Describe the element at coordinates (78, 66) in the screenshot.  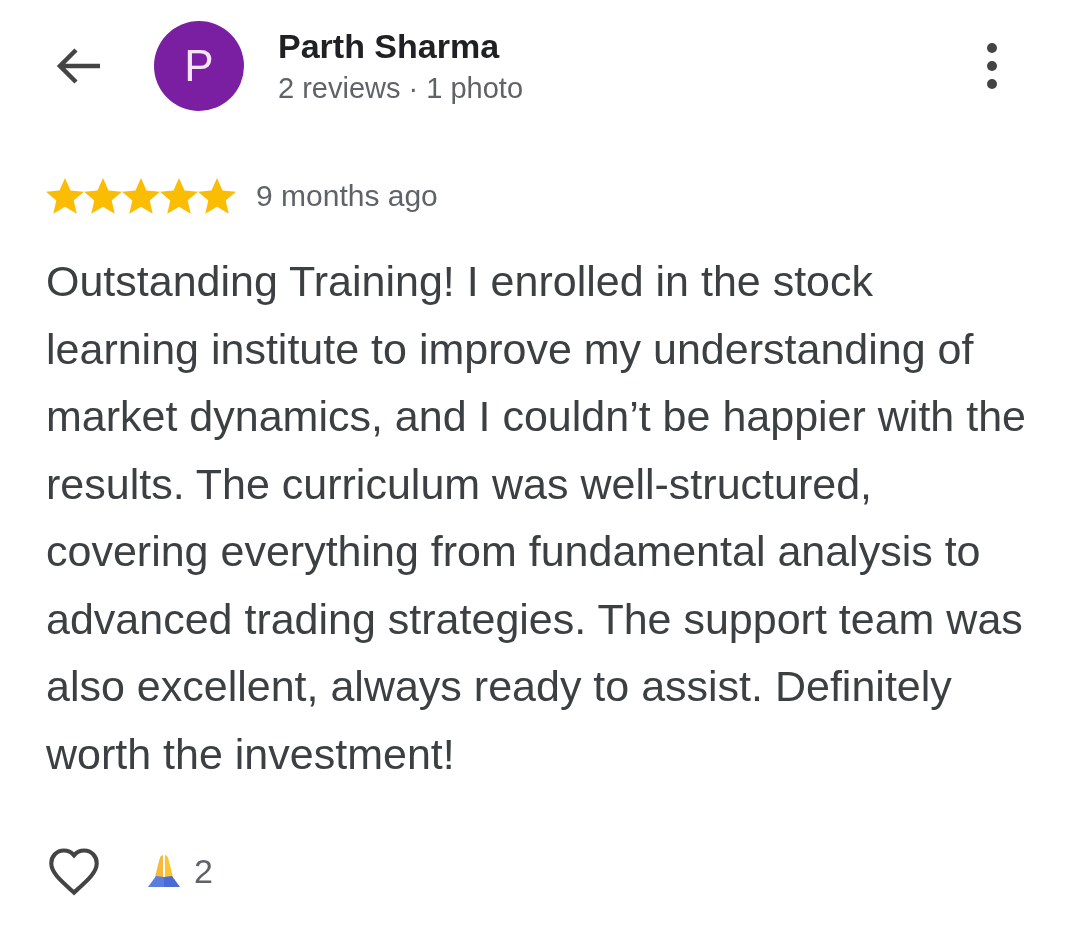
I see `back-arrow-icon` at that location.